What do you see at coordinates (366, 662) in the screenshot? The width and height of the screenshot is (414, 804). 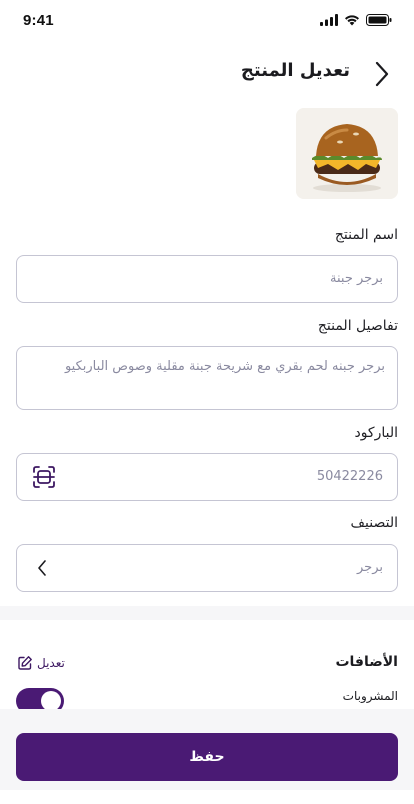 I see `addons-title: الأضافات` at bounding box center [366, 662].